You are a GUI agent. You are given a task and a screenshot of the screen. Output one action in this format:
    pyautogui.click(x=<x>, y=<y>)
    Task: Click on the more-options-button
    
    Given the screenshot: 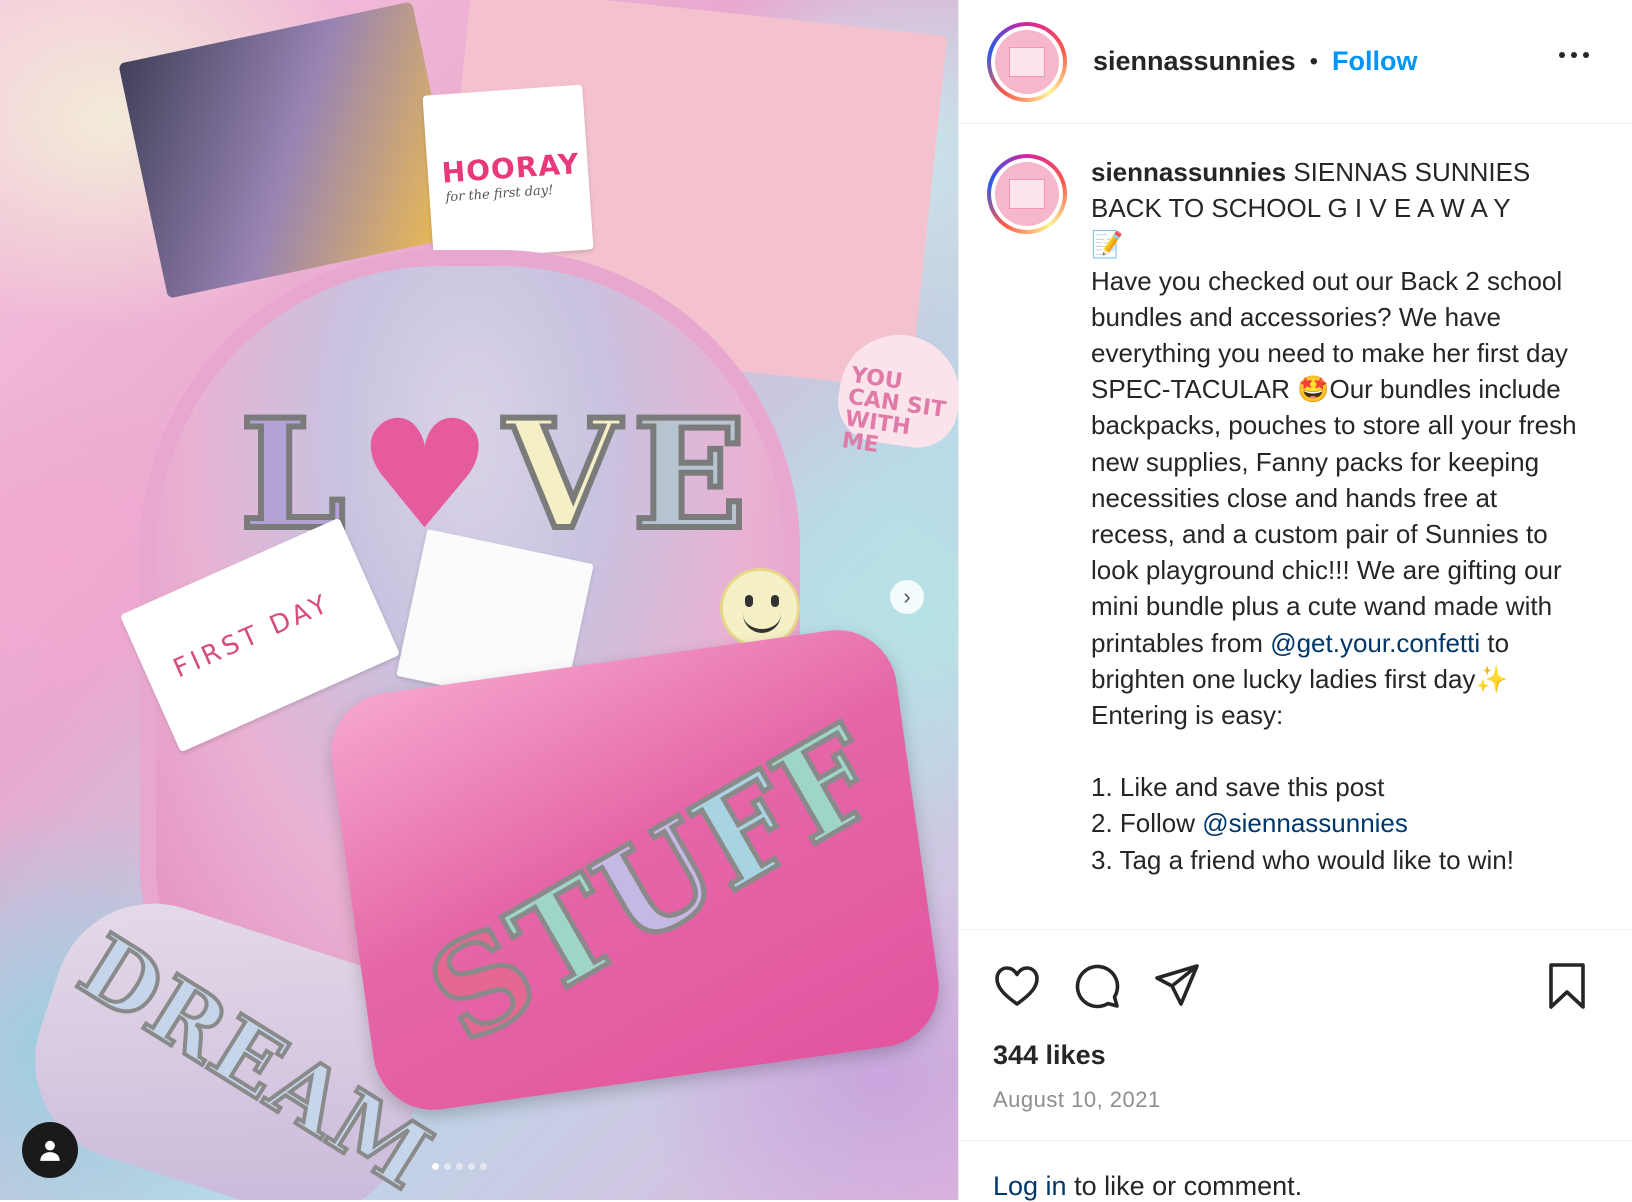 What is the action you would take?
    pyautogui.click(x=1574, y=55)
    